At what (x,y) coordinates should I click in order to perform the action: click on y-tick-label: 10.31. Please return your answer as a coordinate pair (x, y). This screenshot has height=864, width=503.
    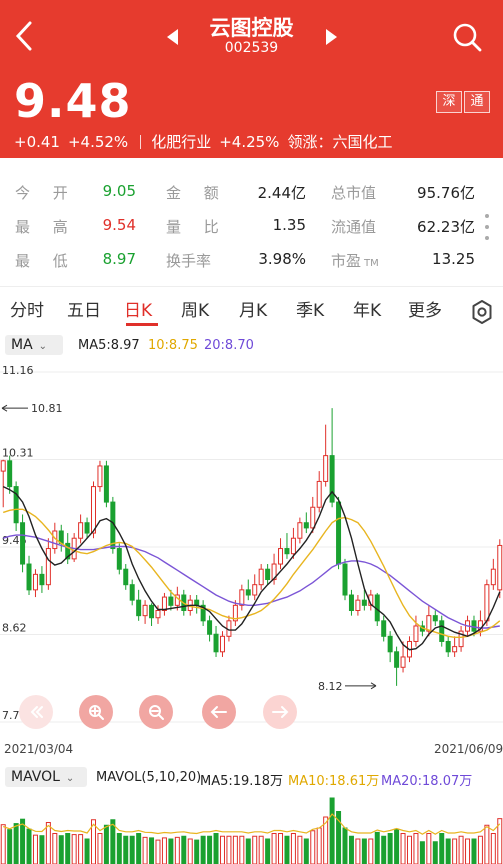
    Looking at the image, I should click on (18, 453).